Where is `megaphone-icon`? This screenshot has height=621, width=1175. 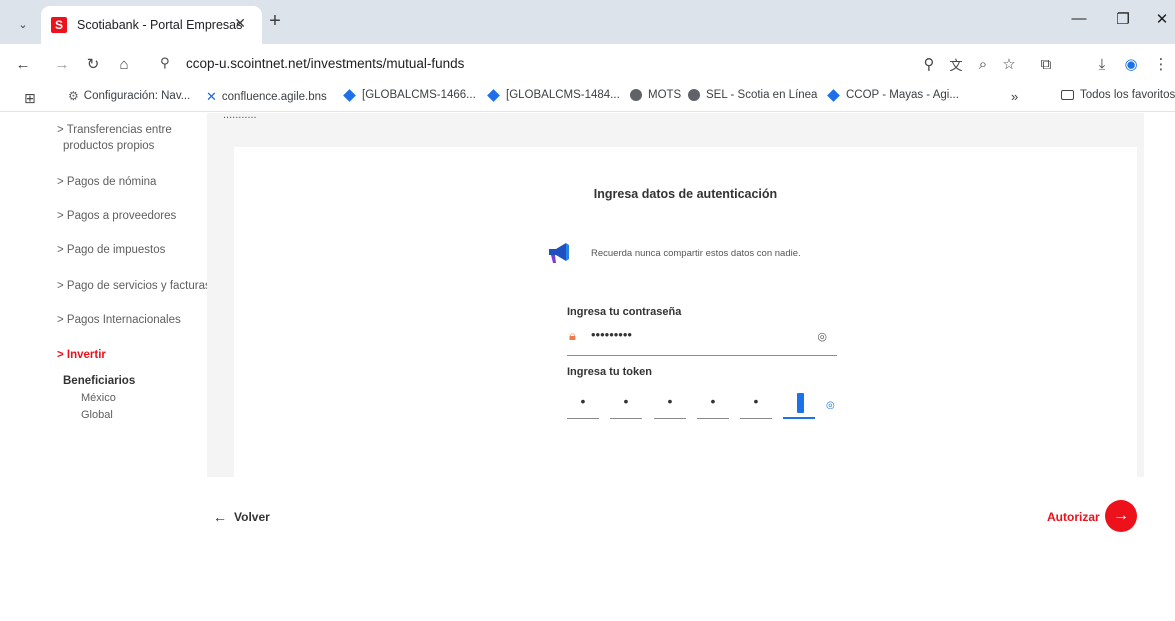
megaphone-icon is located at coordinates (559, 253).